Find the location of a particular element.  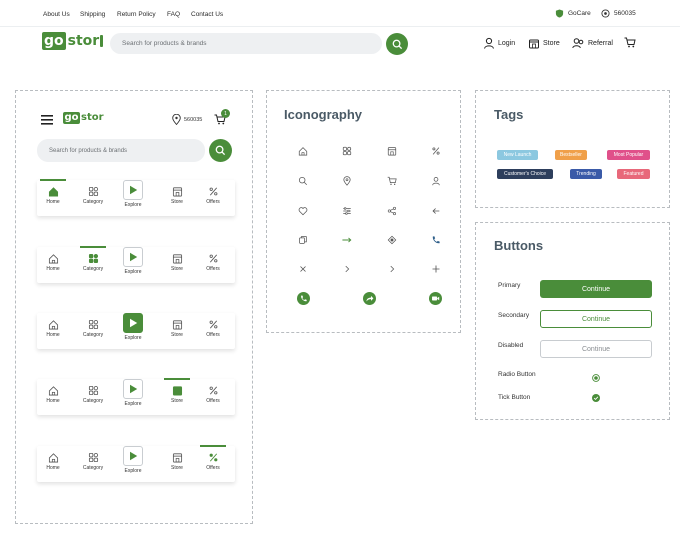

category-icon is located at coordinates (93, 324).